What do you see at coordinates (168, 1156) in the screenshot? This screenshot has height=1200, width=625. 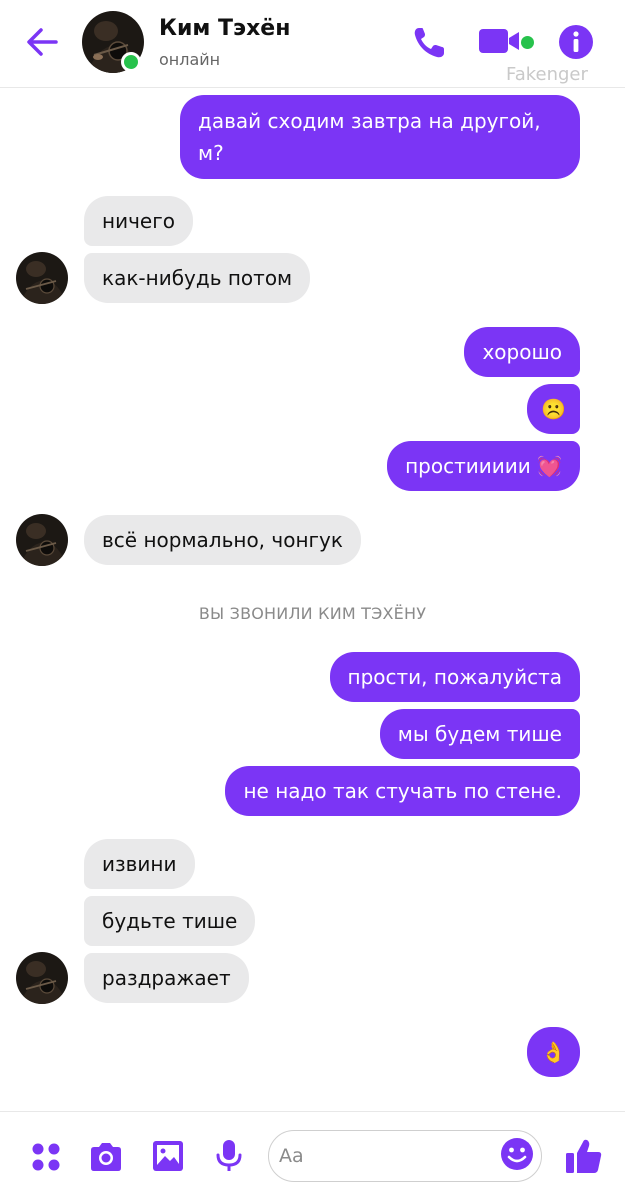 I see `gallery-icon` at bounding box center [168, 1156].